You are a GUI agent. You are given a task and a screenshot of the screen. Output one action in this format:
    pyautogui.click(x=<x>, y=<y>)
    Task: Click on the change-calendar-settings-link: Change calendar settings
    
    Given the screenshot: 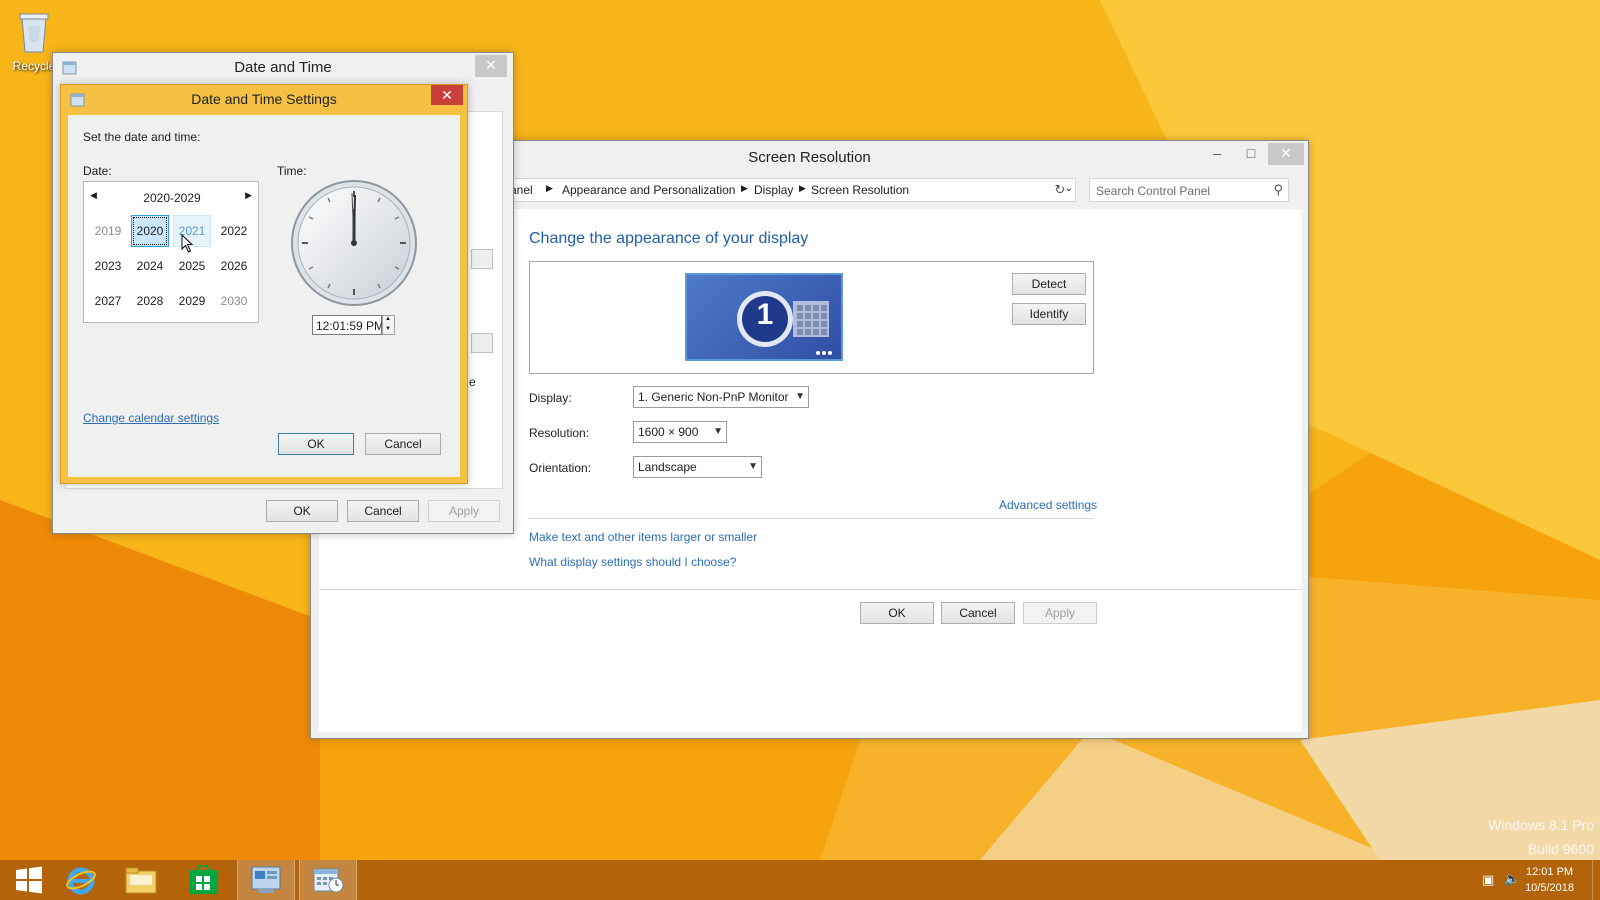 What is the action you would take?
    pyautogui.click(x=151, y=418)
    